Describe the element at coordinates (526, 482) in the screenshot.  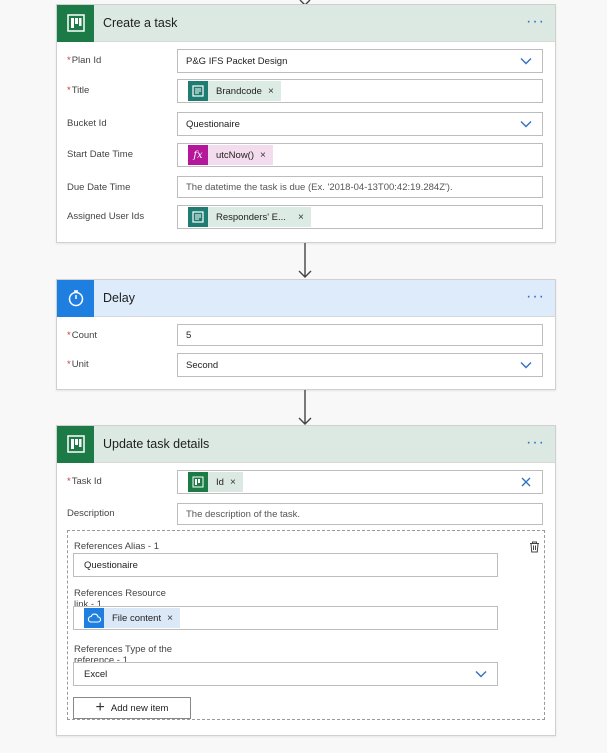
I see `clear-icon` at that location.